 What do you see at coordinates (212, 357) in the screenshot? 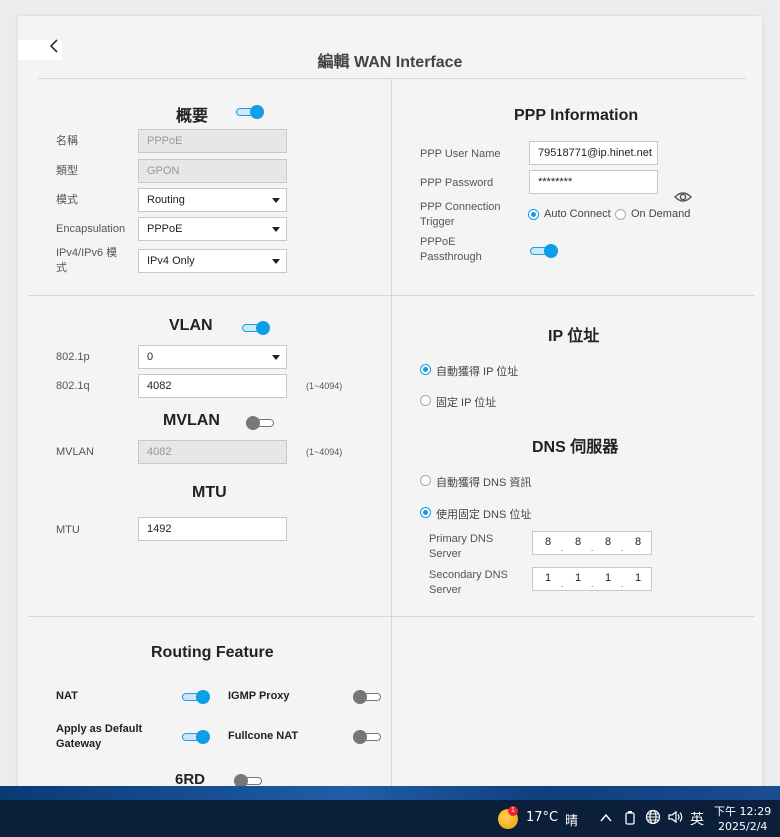
I see `vlan-8021p-select: 0` at bounding box center [212, 357].